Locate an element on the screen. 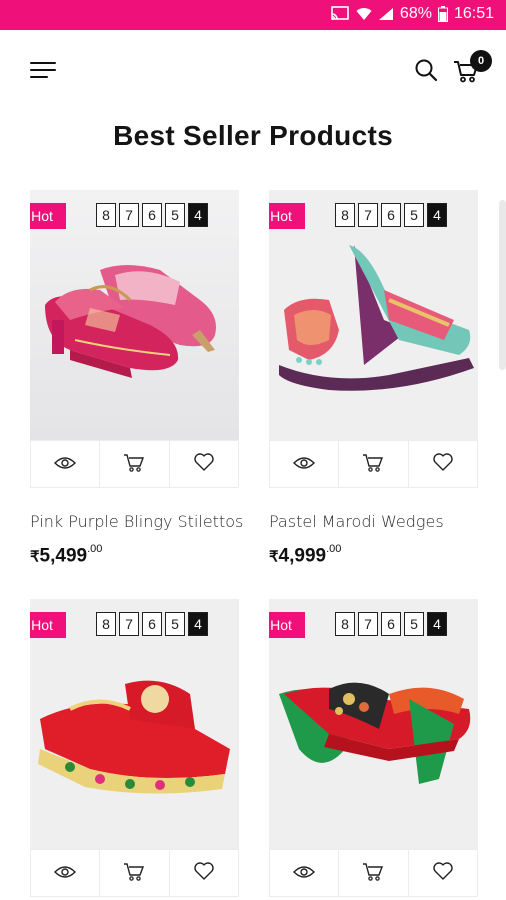 This screenshot has width=506, height=900. cart-count-badge: 0 is located at coordinates (481, 61).